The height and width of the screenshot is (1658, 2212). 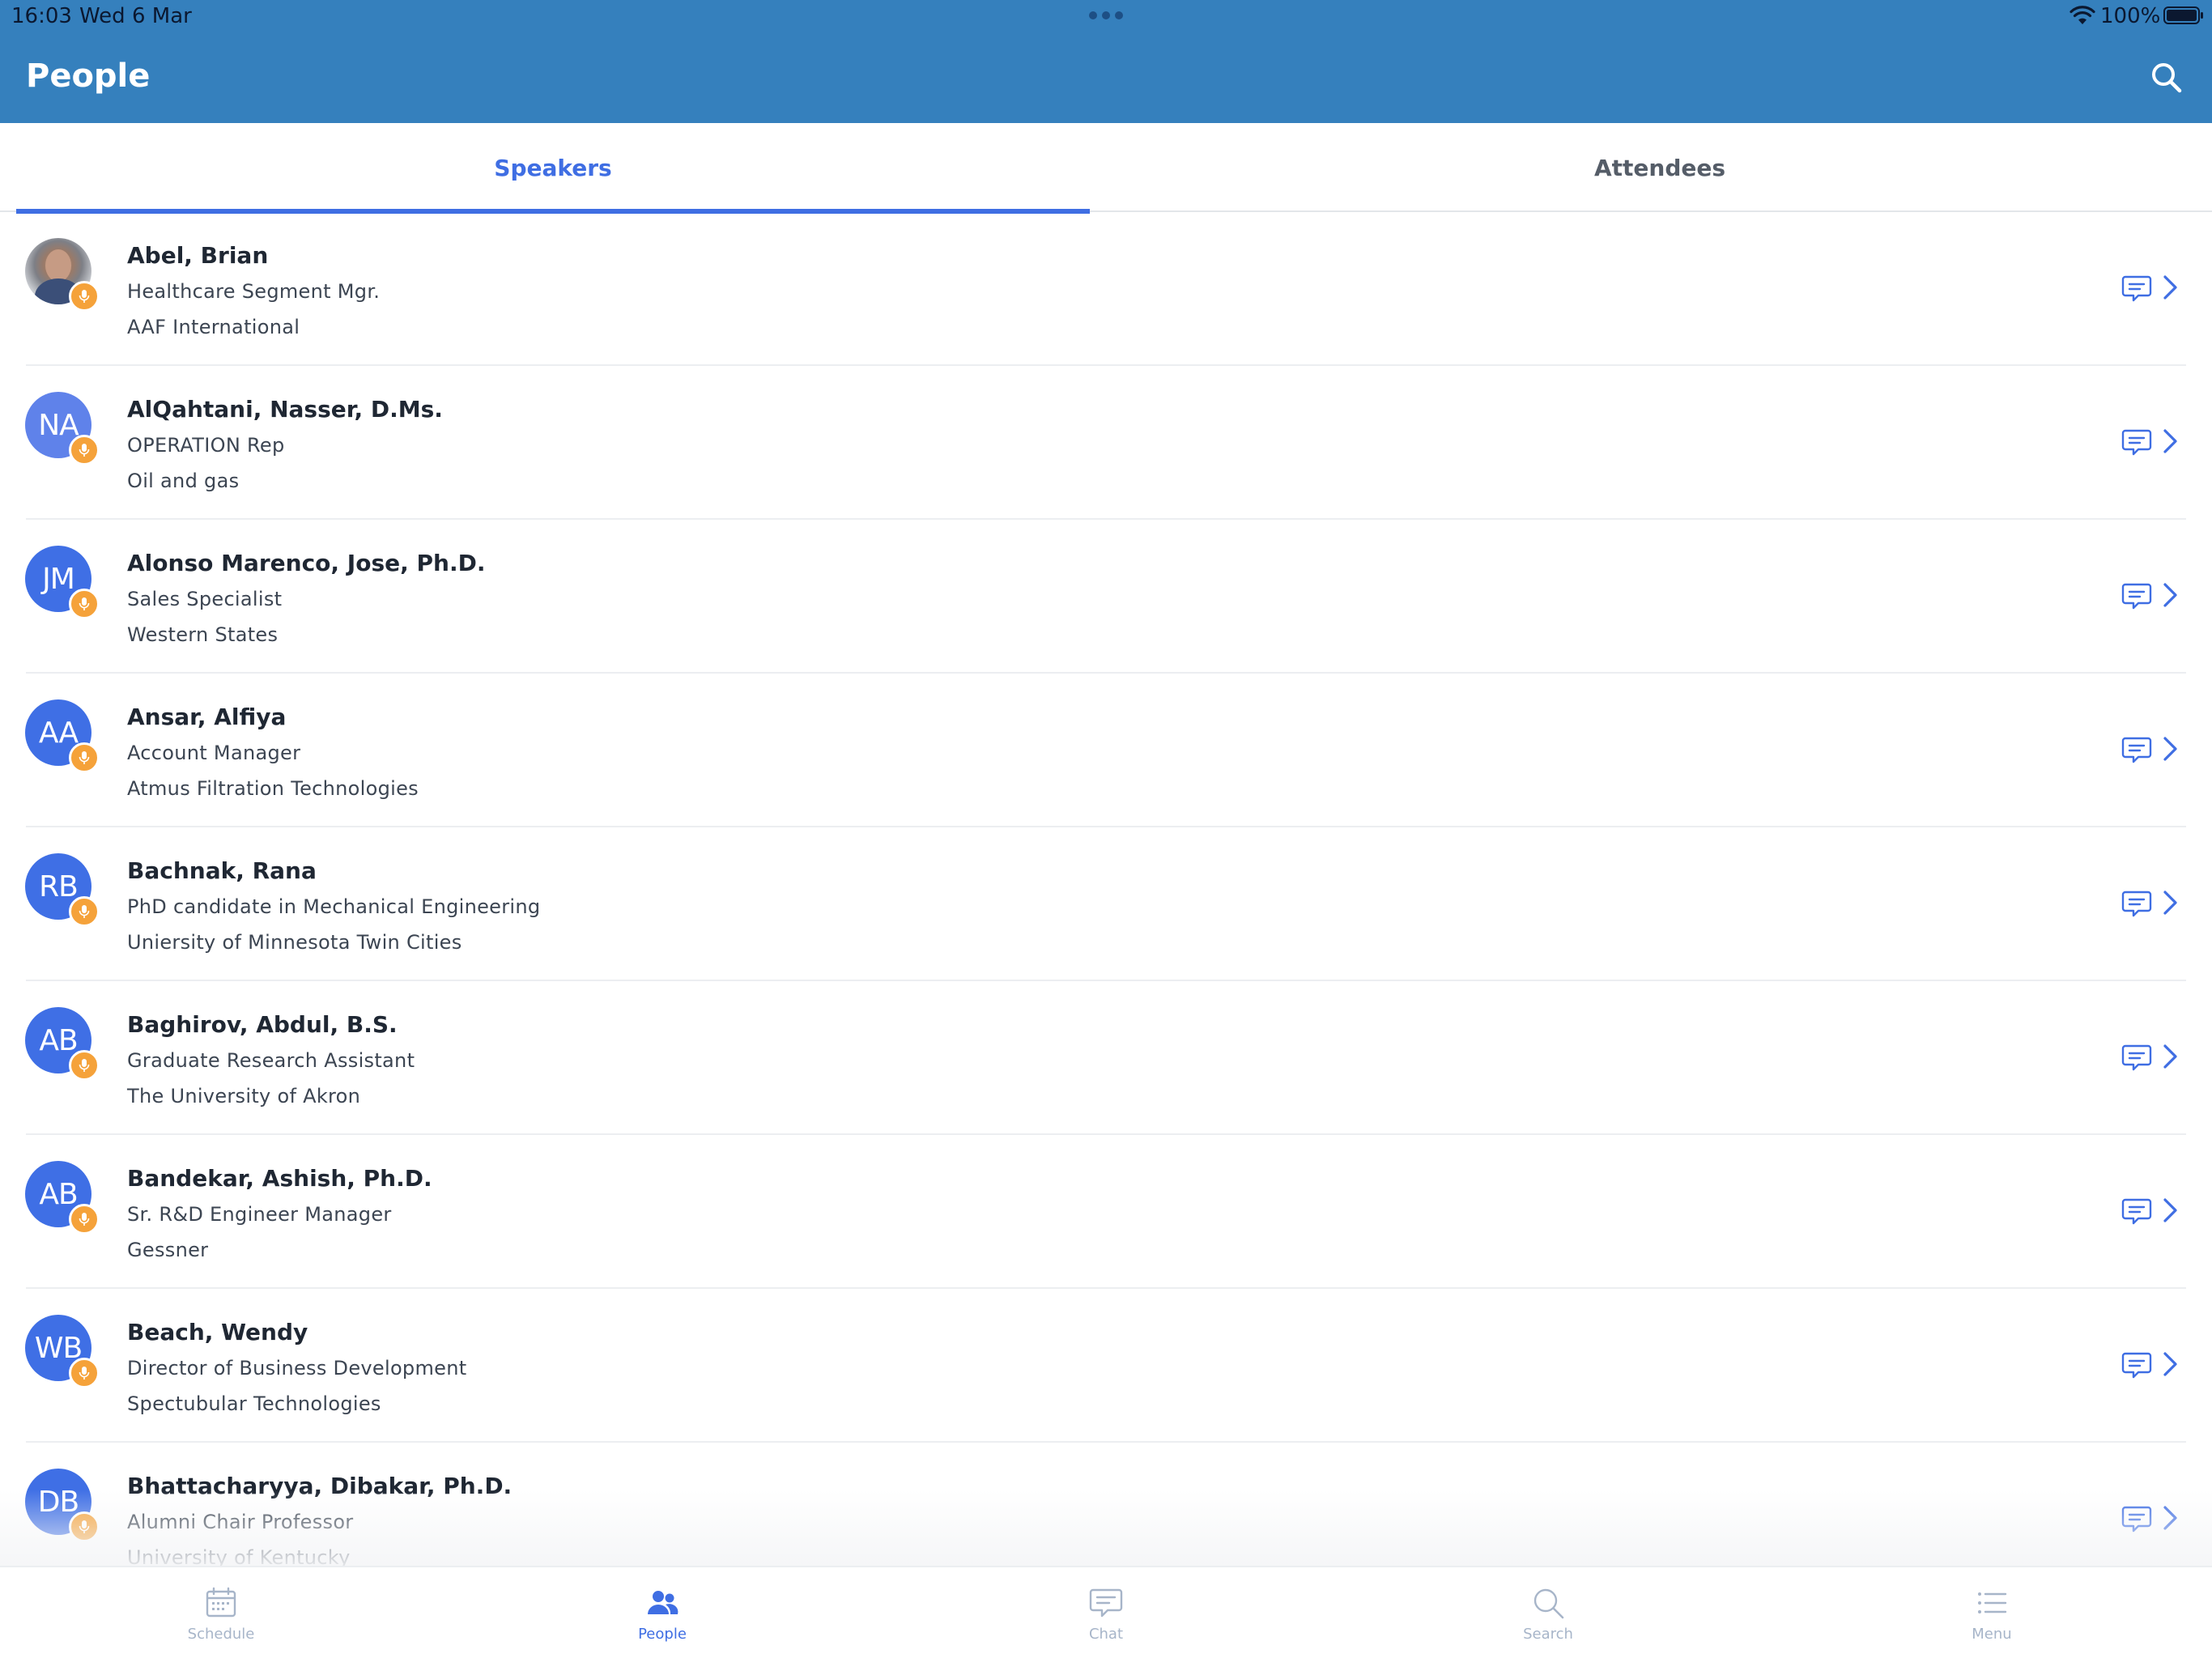 What do you see at coordinates (254, 291) in the screenshot?
I see `person-job-title: Healthcare Segment Mgr.` at bounding box center [254, 291].